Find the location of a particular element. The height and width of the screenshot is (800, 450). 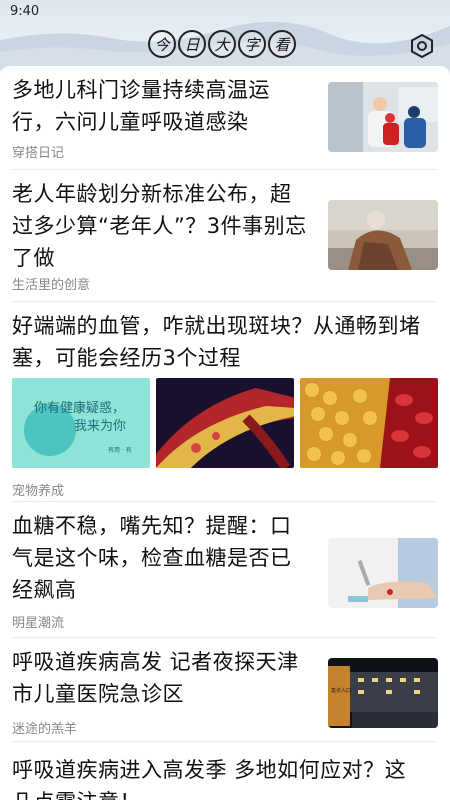

elderly-woman-image is located at coordinates (383, 235).